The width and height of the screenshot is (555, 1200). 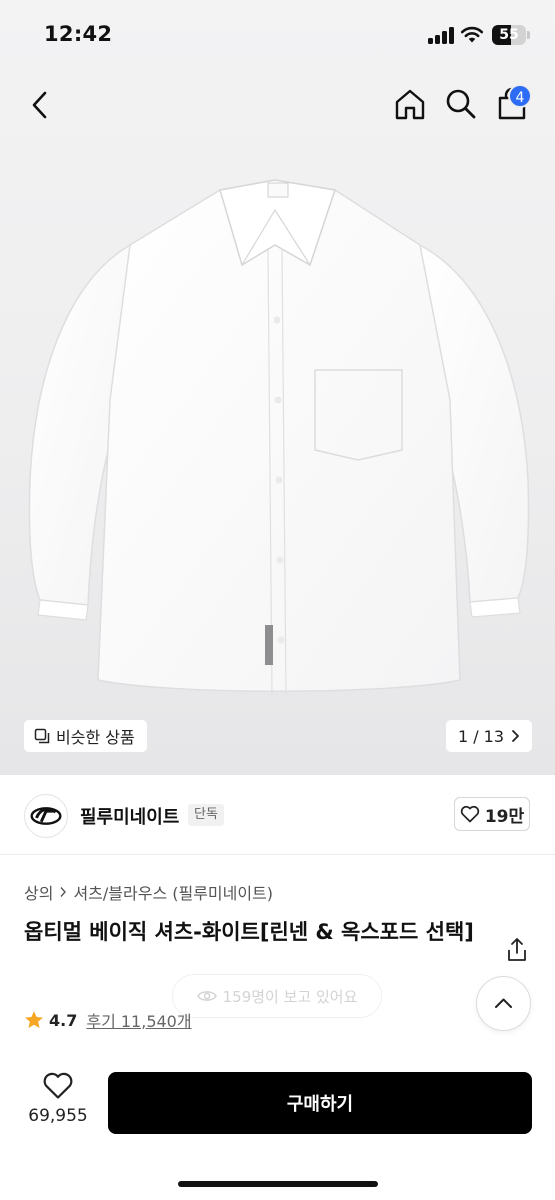 I want to click on wishlist-button: 69,955, so click(x=58, y=1102).